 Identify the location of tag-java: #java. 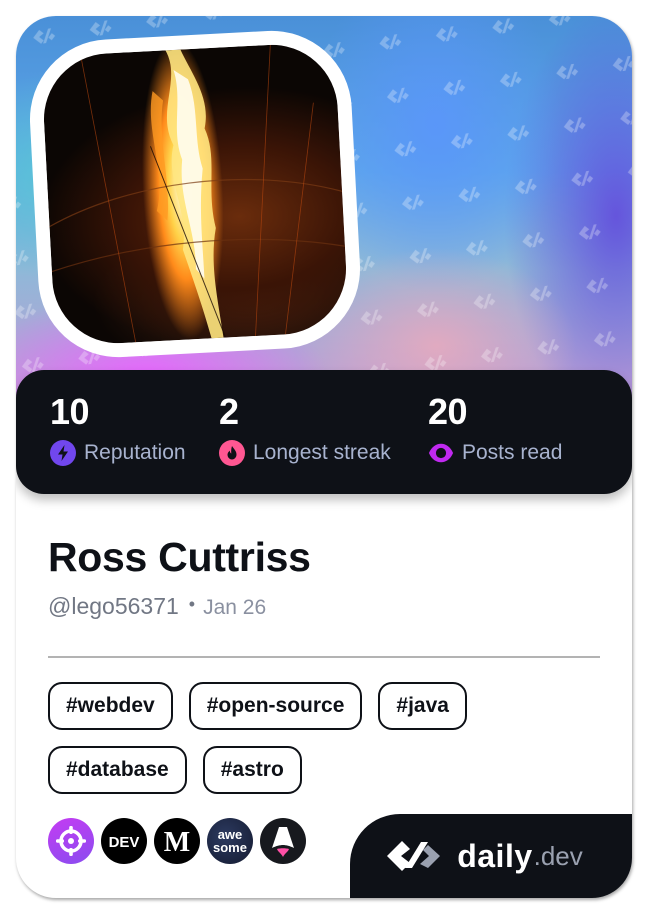
(422, 706).